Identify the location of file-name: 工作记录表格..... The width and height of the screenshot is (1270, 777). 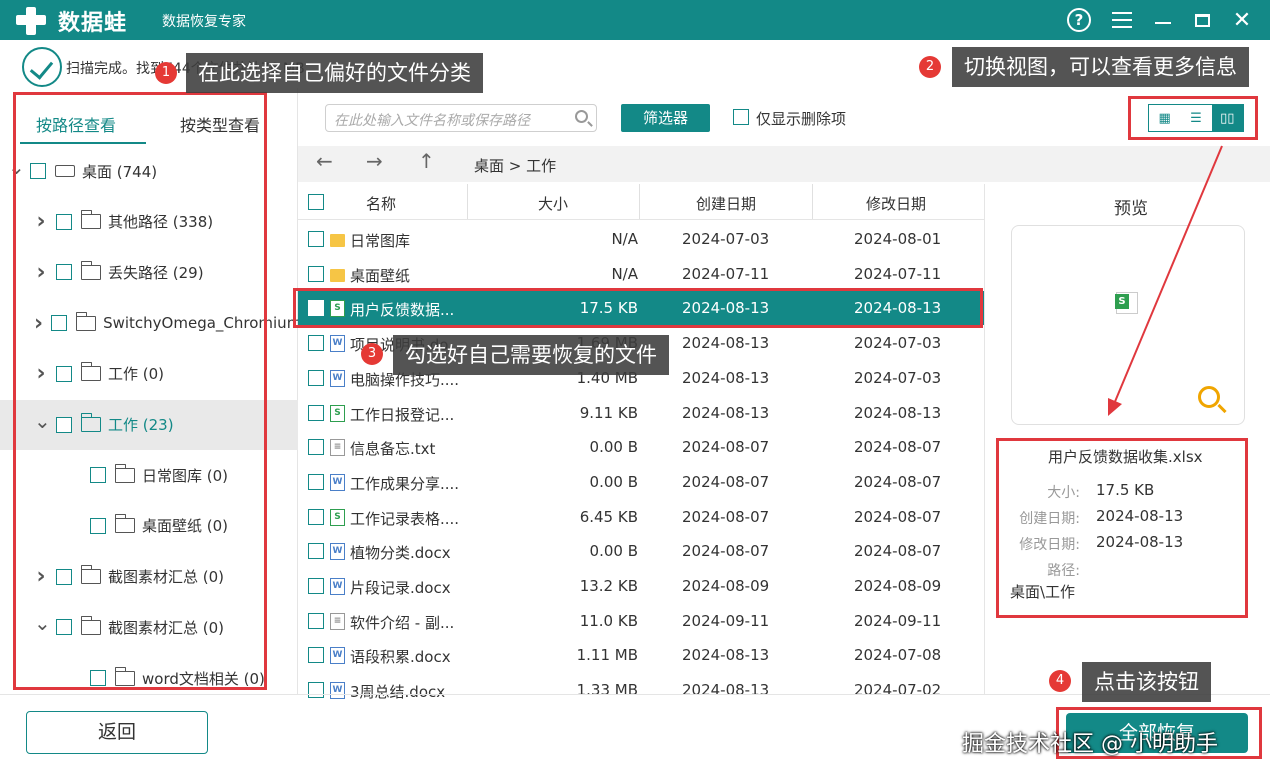
(405, 518).